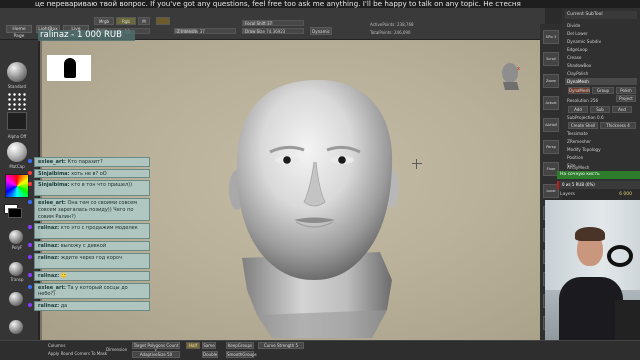  Describe the element at coordinates (551, 125) in the screenshot. I see `view-aahalf-button: AAHalf` at that location.